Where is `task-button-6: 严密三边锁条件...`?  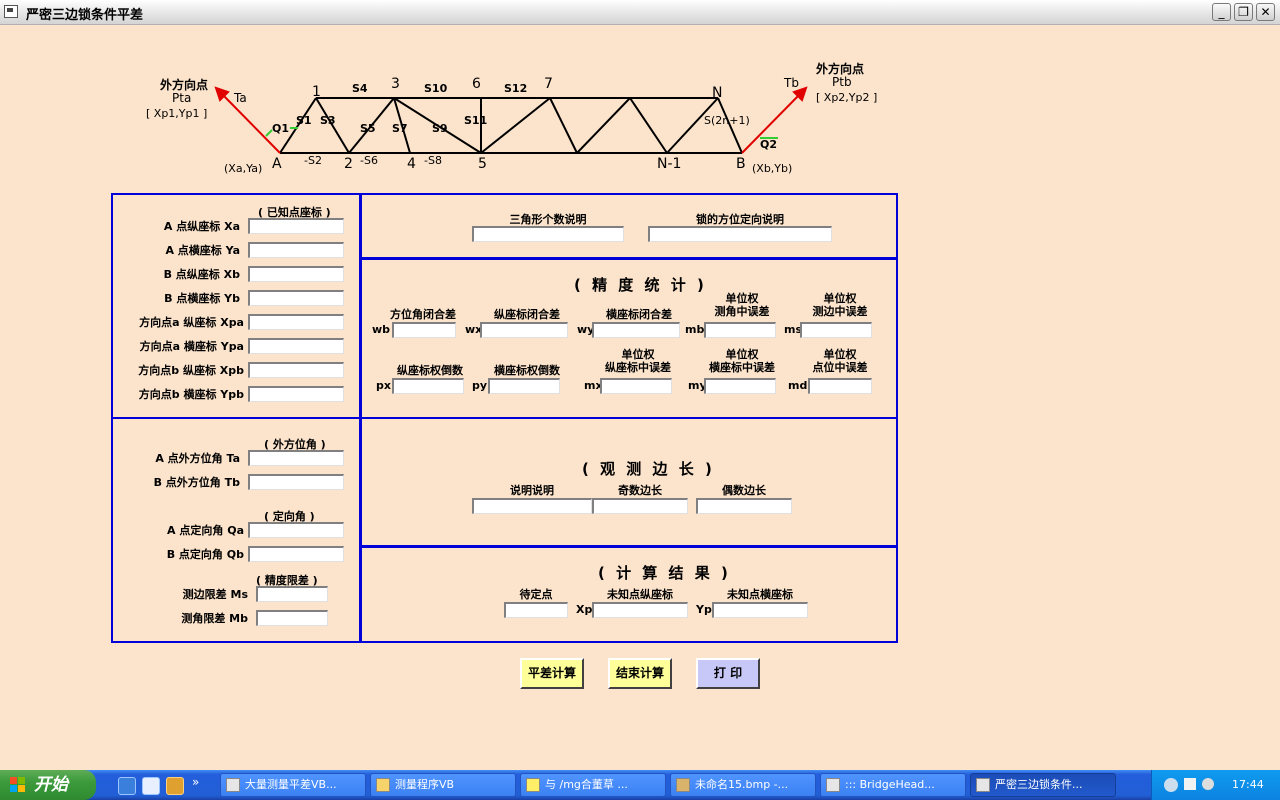
task-button-6: 严密三边锁条件... is located at coordinates (1043, 785).